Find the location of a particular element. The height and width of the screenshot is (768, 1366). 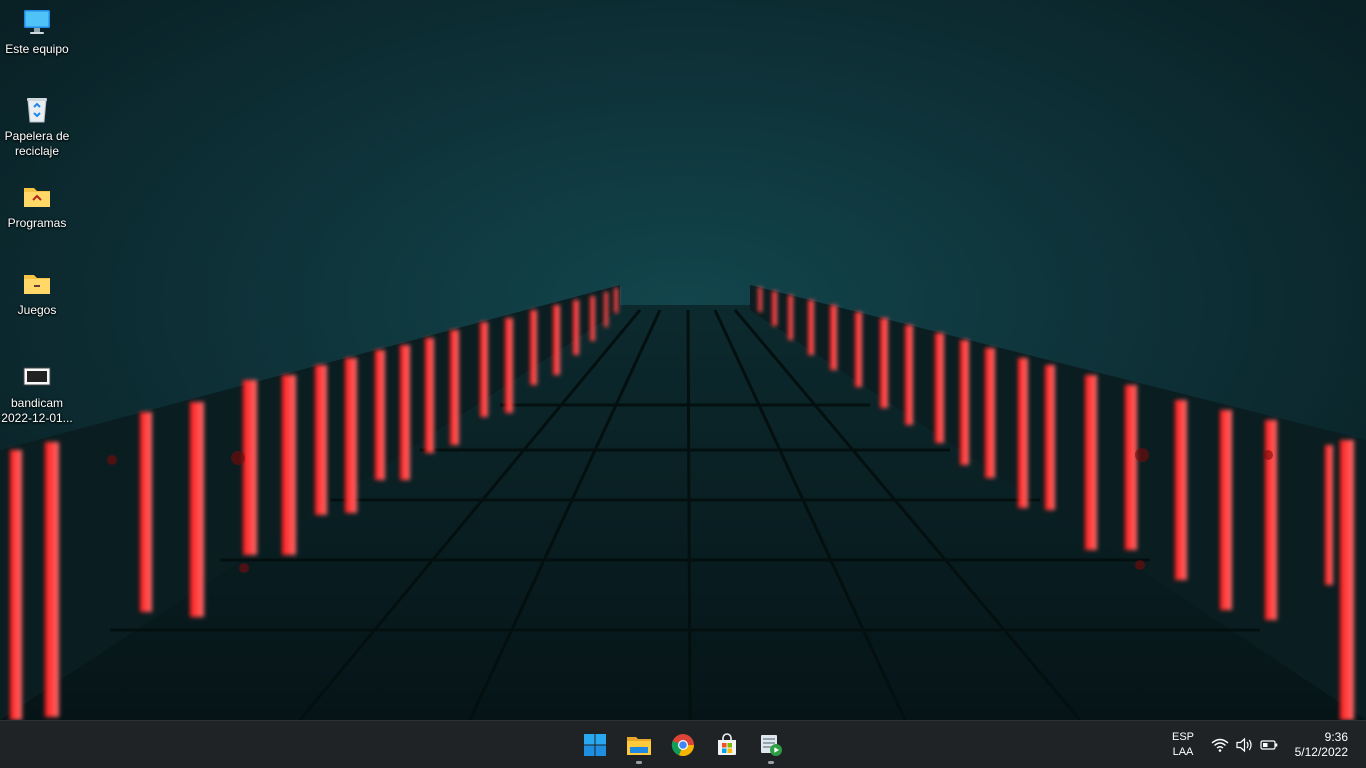

start-button is located at coordinates (595, 745).